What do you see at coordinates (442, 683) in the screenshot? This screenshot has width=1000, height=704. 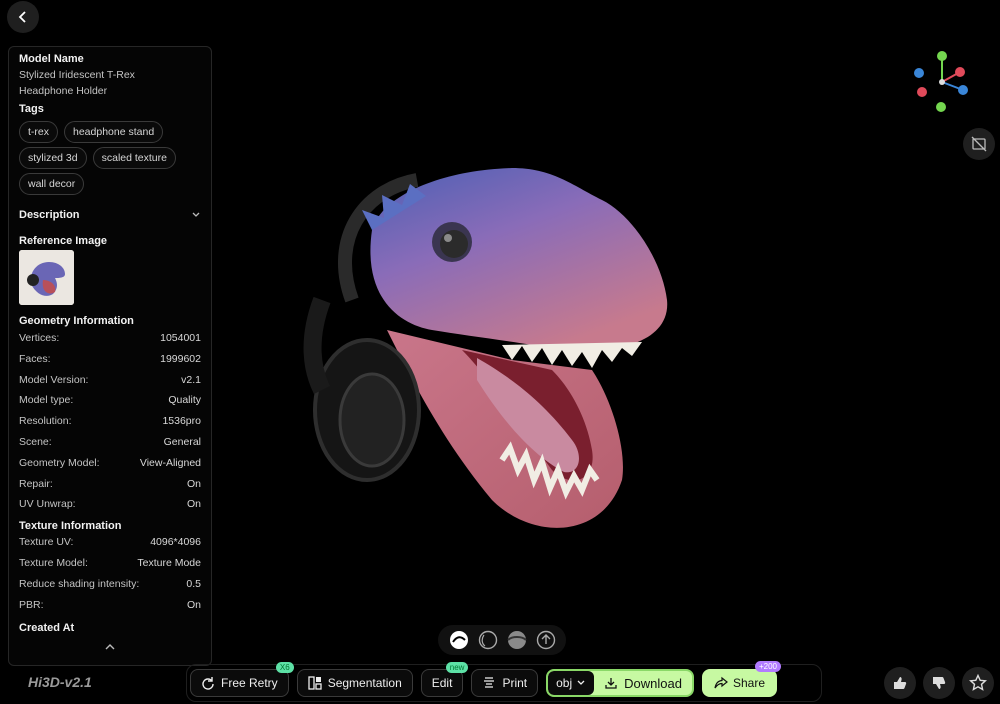 I see `edit-label: Edit` at bounding box center [442, 683].